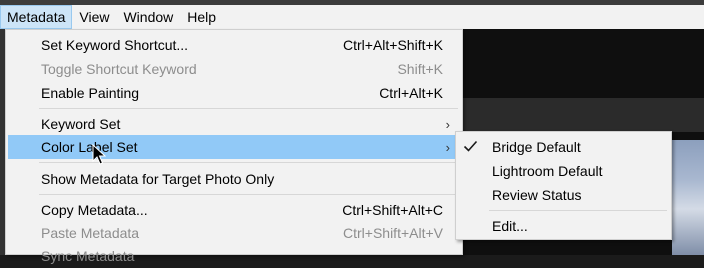 Image resolution: width=704 pixels, height=268 pixels. I want to click on mouse-pointer-icon, so click(99, 154).